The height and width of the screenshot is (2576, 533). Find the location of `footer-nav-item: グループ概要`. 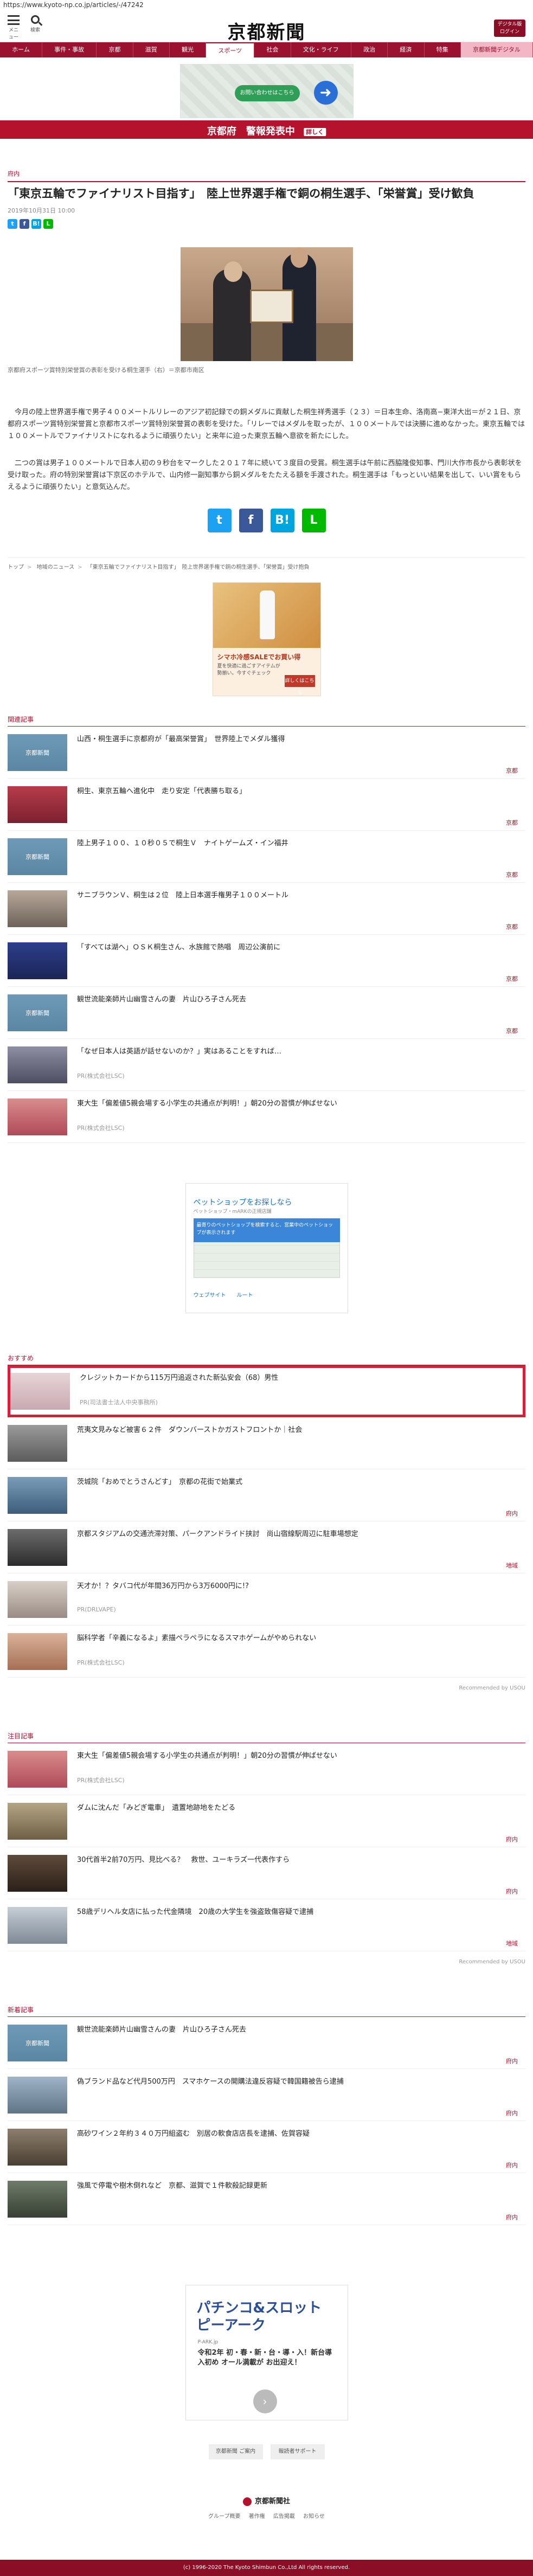

footer-nav-item: グループ概要 is located at coordinates (224, 2517).